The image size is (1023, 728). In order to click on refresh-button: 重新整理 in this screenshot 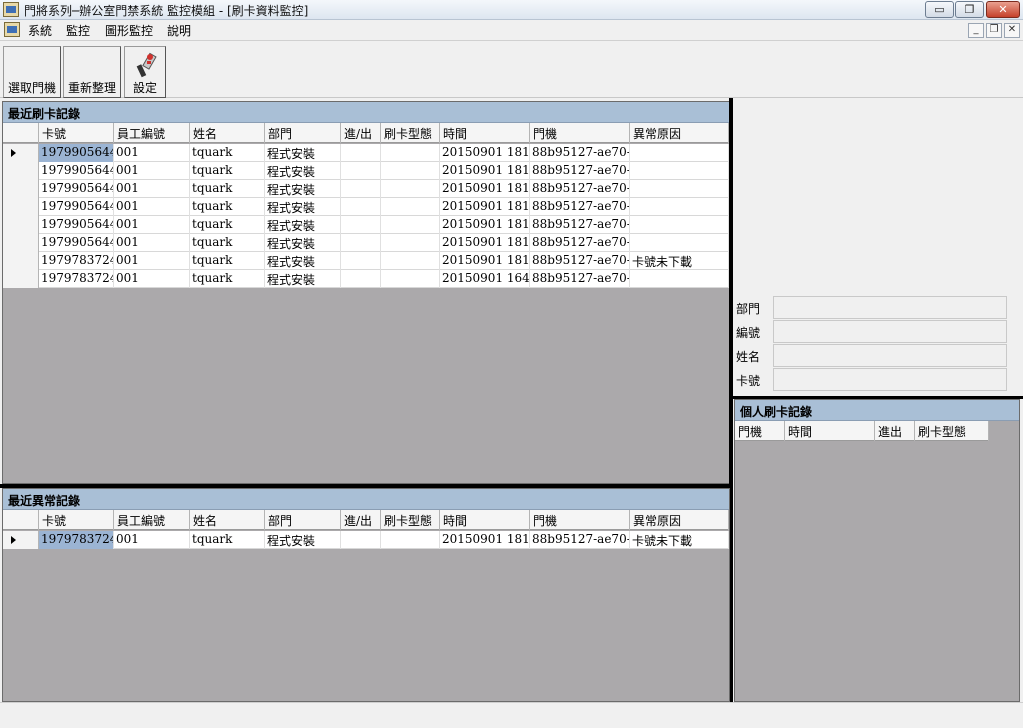, I will do `click(92, 72)`.